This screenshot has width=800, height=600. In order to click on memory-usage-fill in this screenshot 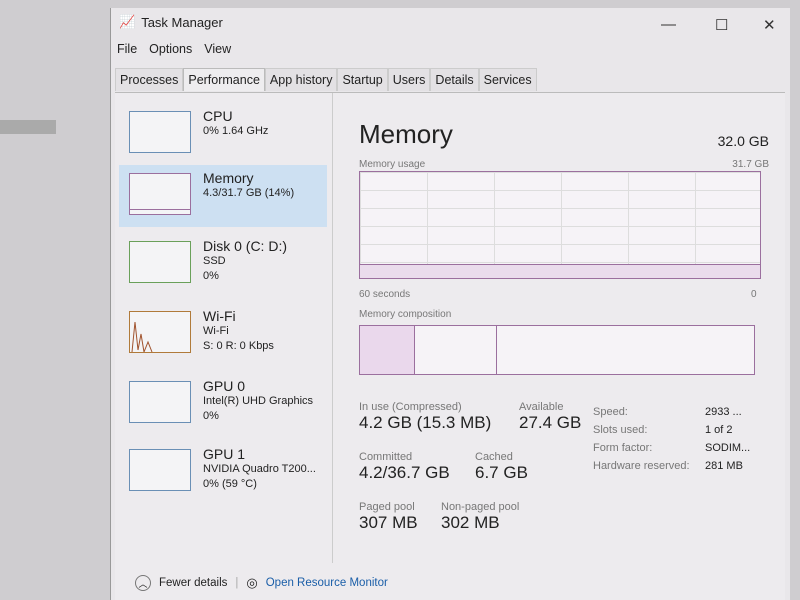, I will do `click(560, 271)`.